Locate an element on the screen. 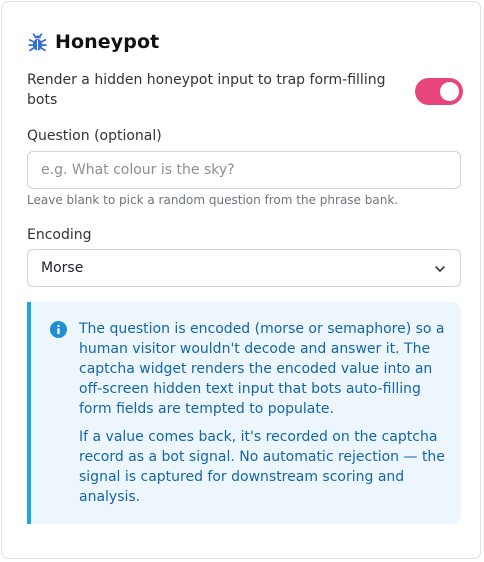 The width and height of the screenshot is (484, 562). question-label: Question (optional) is located at coordinates (94, 136).